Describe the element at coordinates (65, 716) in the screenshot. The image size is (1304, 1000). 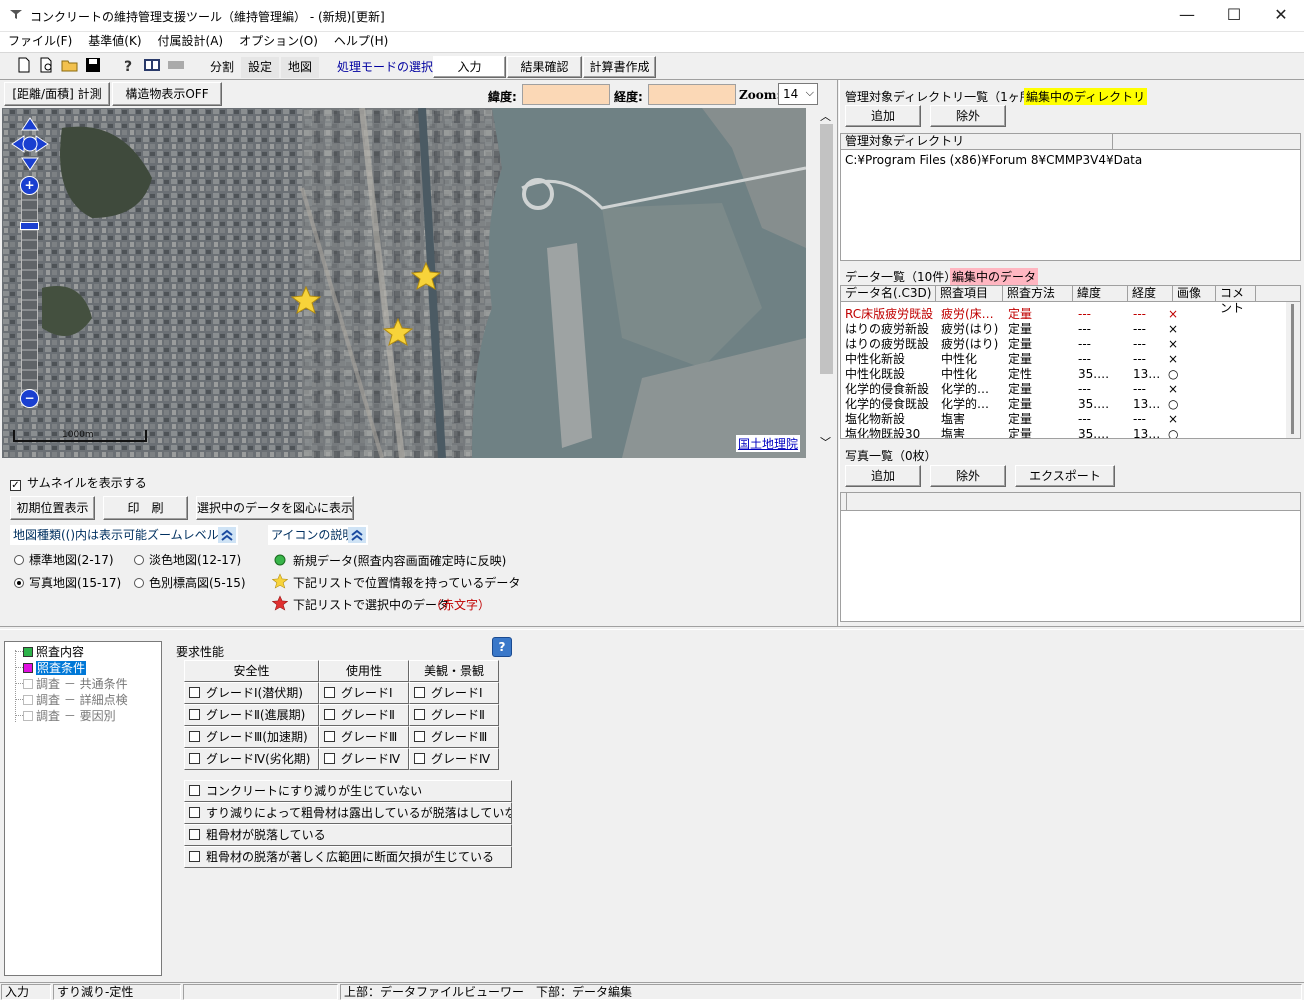
I see `tree-item-survey-factor: 調査 － 要因別` at that location.